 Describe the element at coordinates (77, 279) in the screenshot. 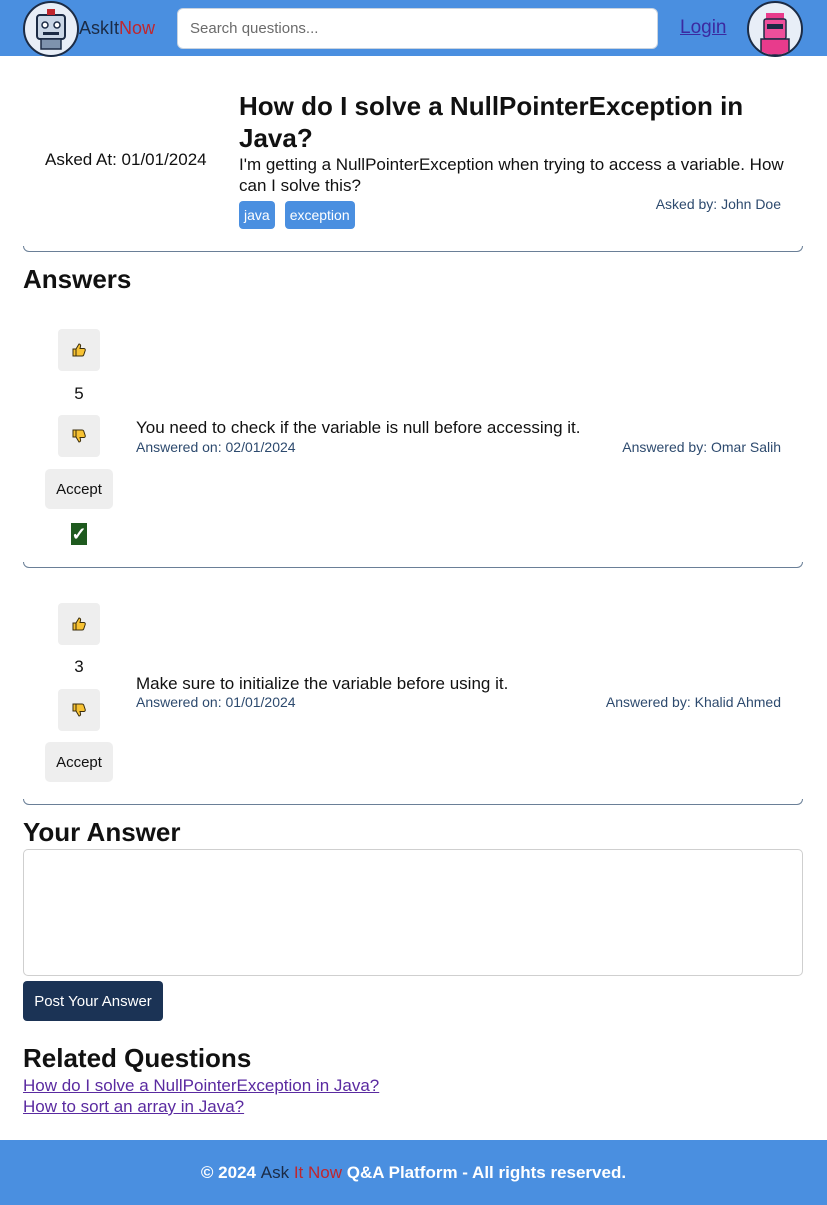

I see `answers-heading: Answers` at that location.